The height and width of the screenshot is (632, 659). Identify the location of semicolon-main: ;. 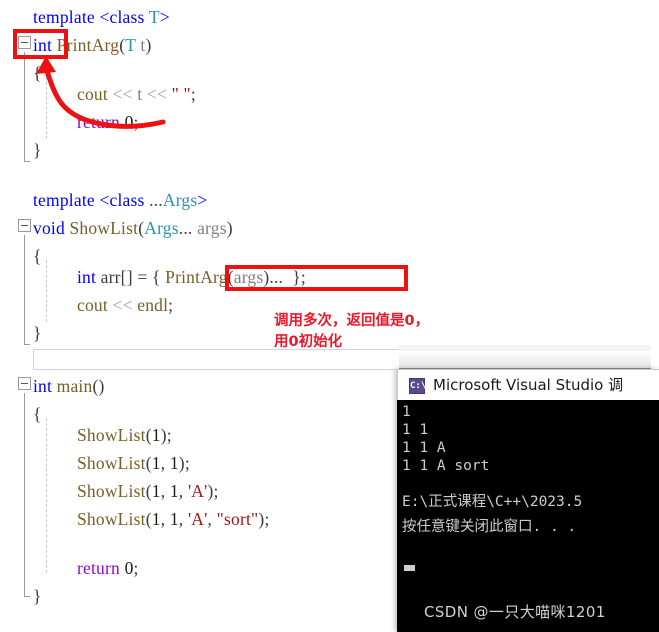
(136, 568).